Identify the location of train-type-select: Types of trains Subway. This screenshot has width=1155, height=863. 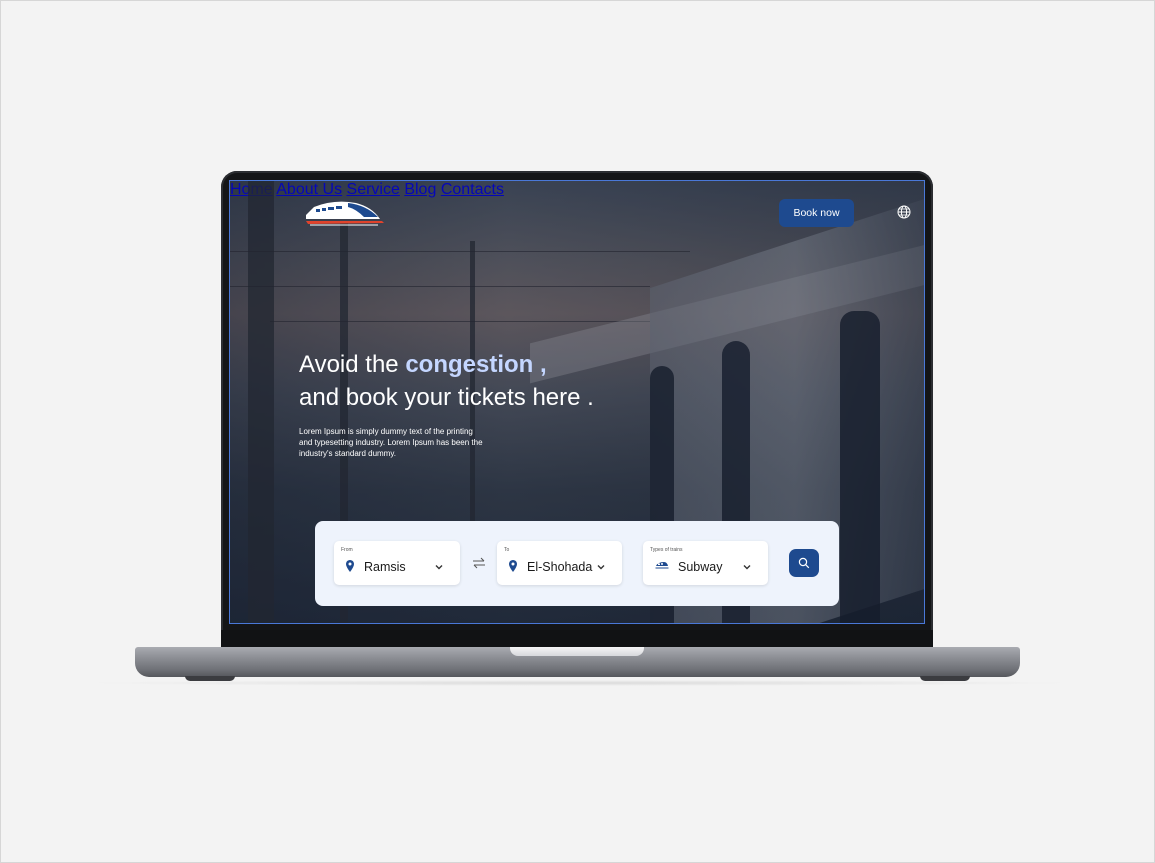
(705, 563).